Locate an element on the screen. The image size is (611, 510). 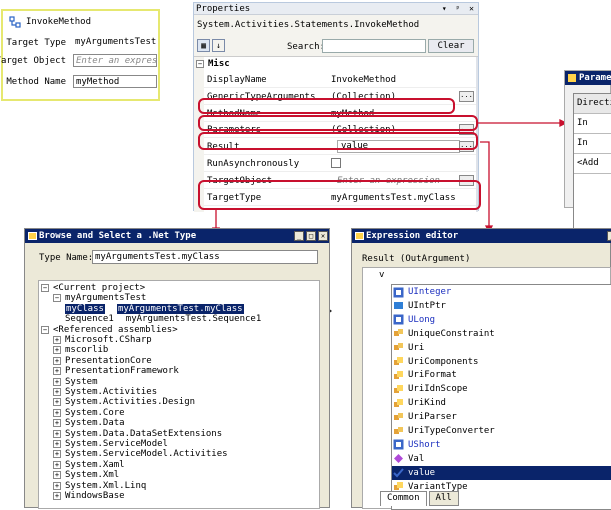
browse-titlebar: Browse and Select a .Net Type _ □ ✕ is located at coordinates (177, 236).